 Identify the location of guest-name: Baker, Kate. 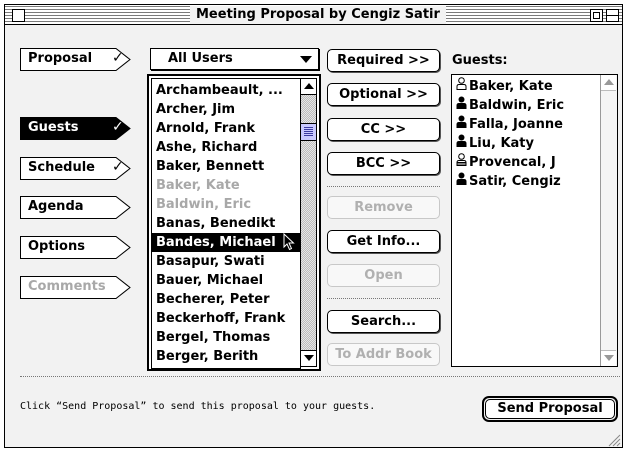
(511, 86).